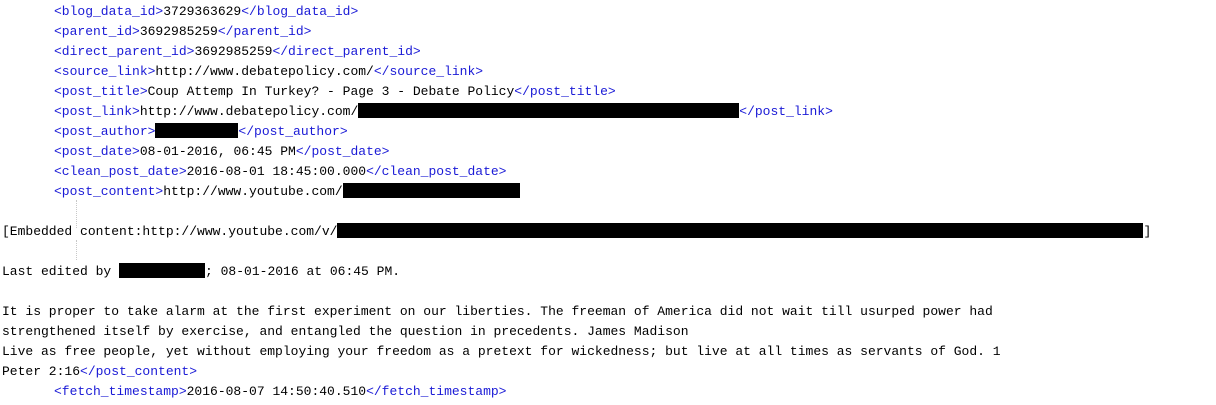  What do you see at coordinates (76, 250) in the screenshot?
I see `indent-guide` at bounding box center [76, 250].